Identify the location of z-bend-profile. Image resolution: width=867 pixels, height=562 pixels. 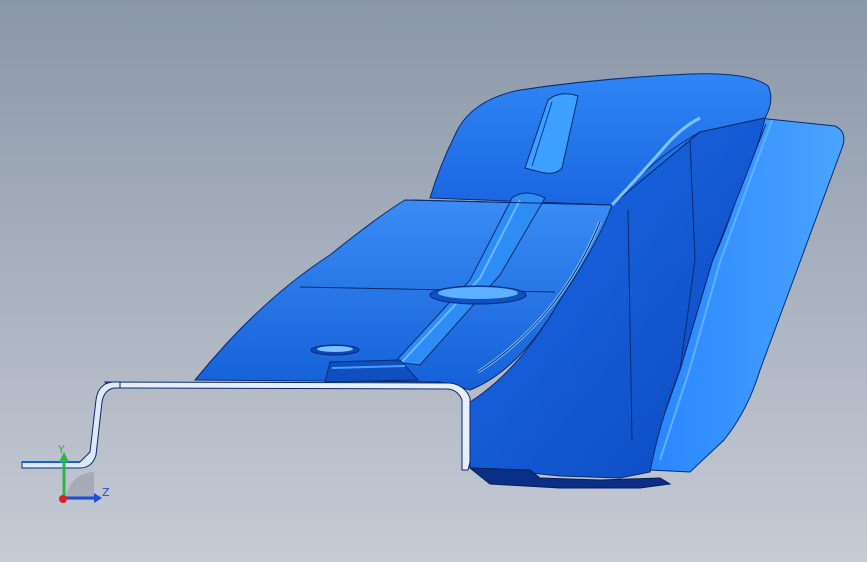
(71, 425).